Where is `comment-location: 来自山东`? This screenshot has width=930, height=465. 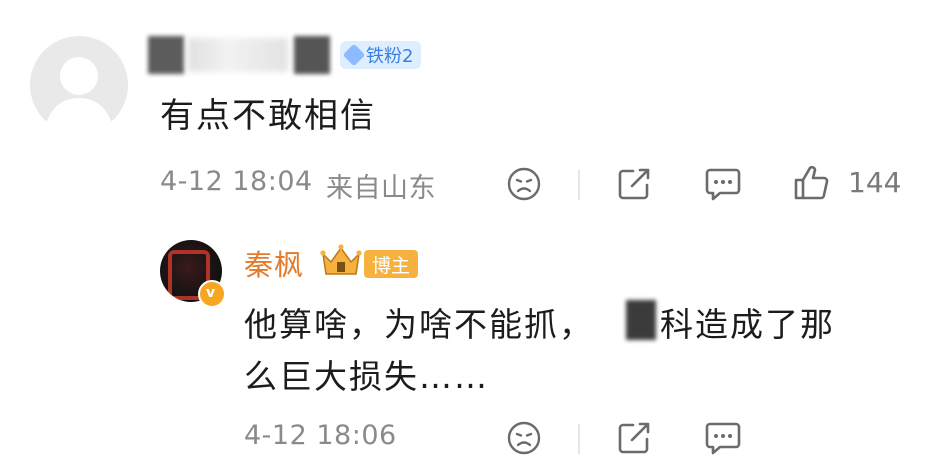
comment-location: 来自山东 is located at coordinates (381, 188).